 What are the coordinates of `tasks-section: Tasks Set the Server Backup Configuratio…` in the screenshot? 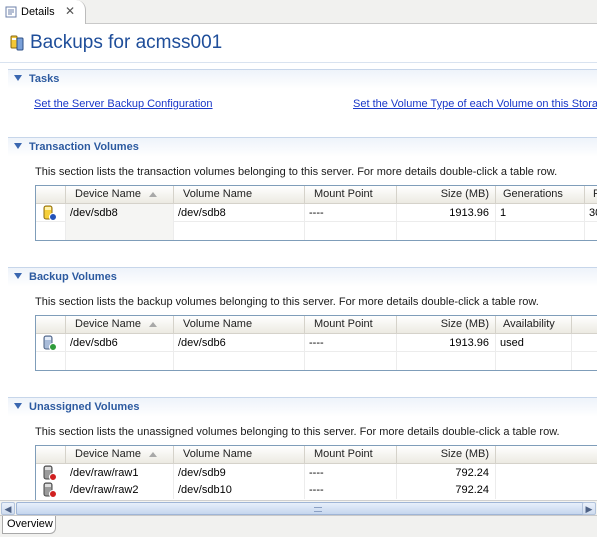 It's located at (302, 99).